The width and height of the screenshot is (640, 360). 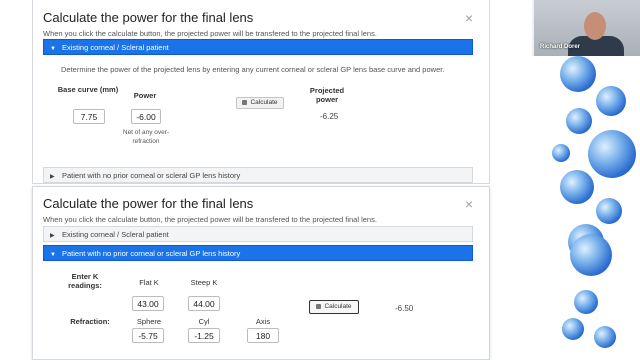 I want to click on projected-power-label: Projected power, so click(x=327, y=95).